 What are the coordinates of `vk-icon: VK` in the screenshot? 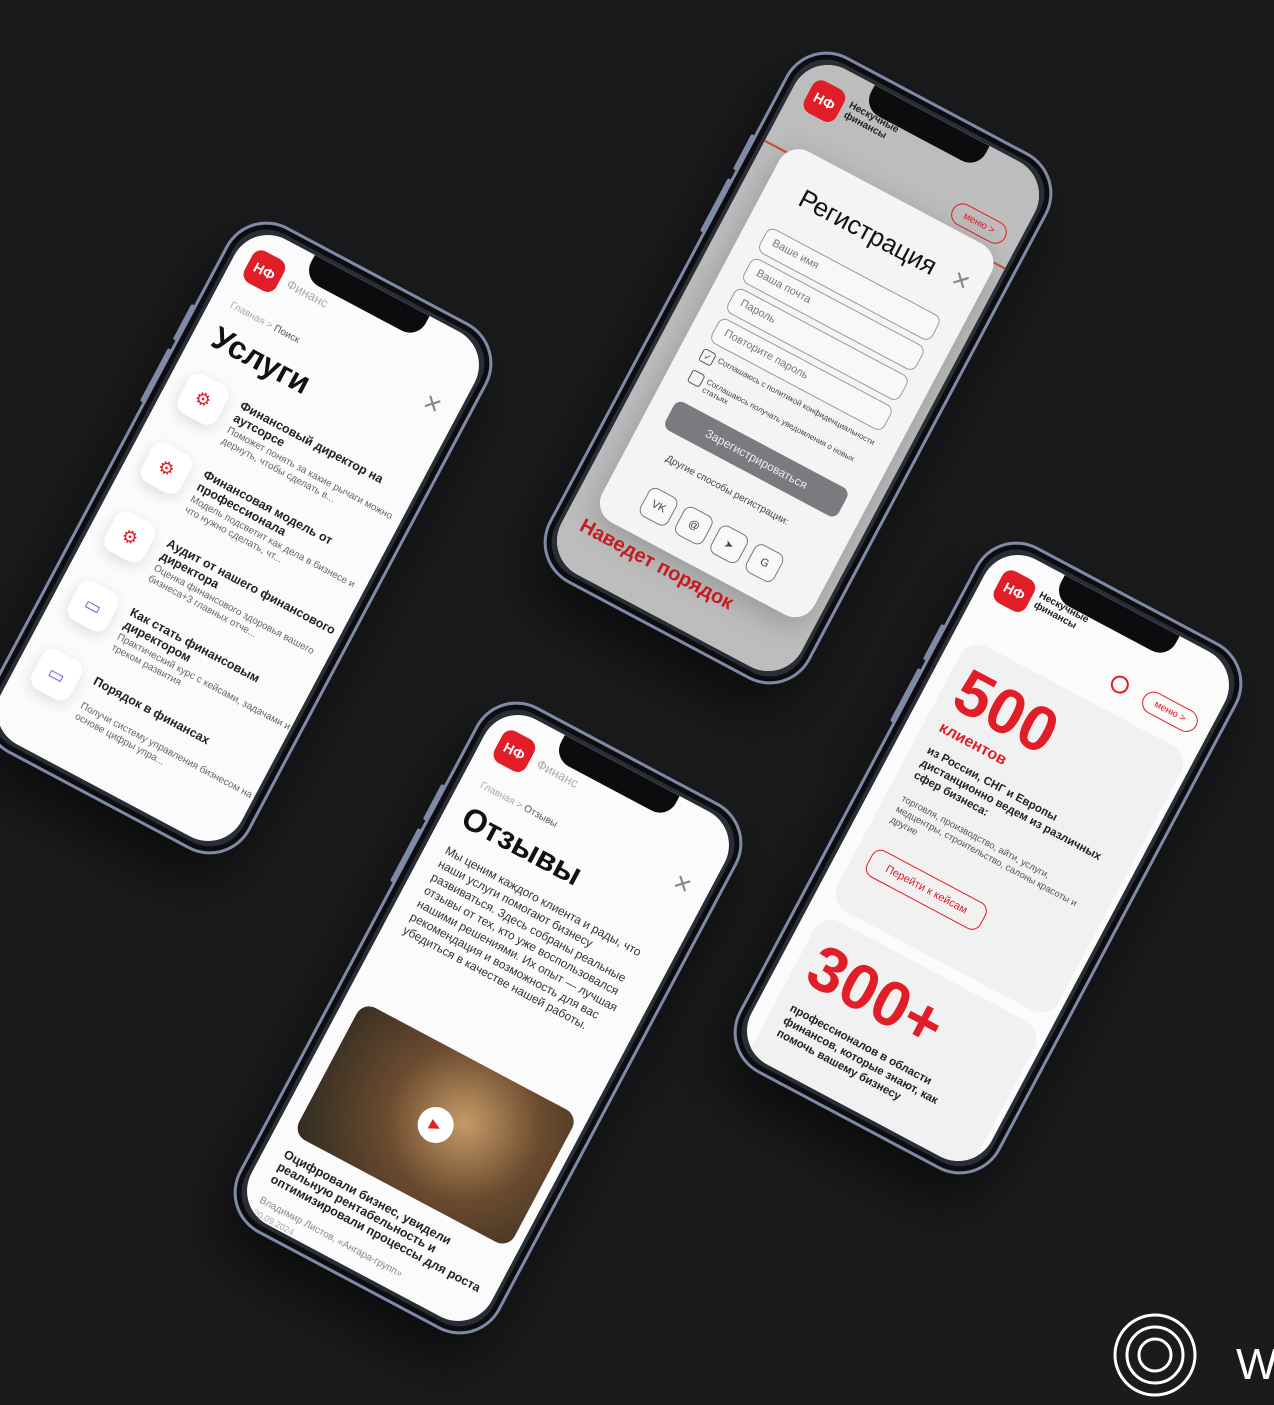 It's located at (658, 507).